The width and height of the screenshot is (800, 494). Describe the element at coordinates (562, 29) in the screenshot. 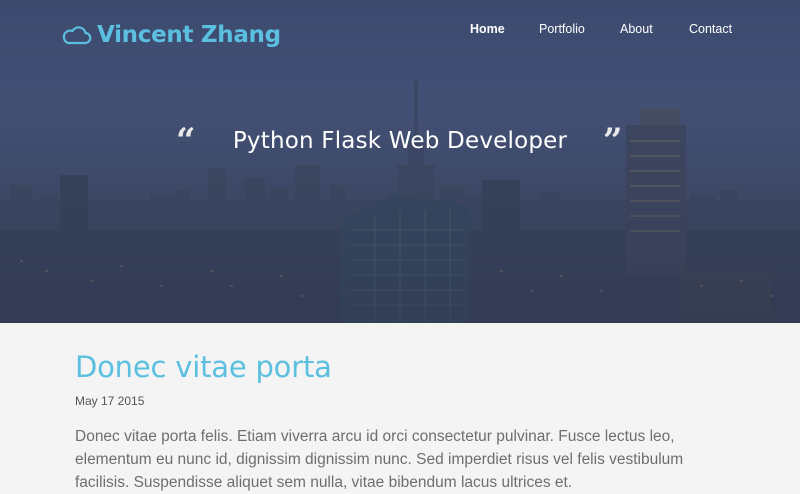

I see `nav-portfolio: Portfolio` at that location.